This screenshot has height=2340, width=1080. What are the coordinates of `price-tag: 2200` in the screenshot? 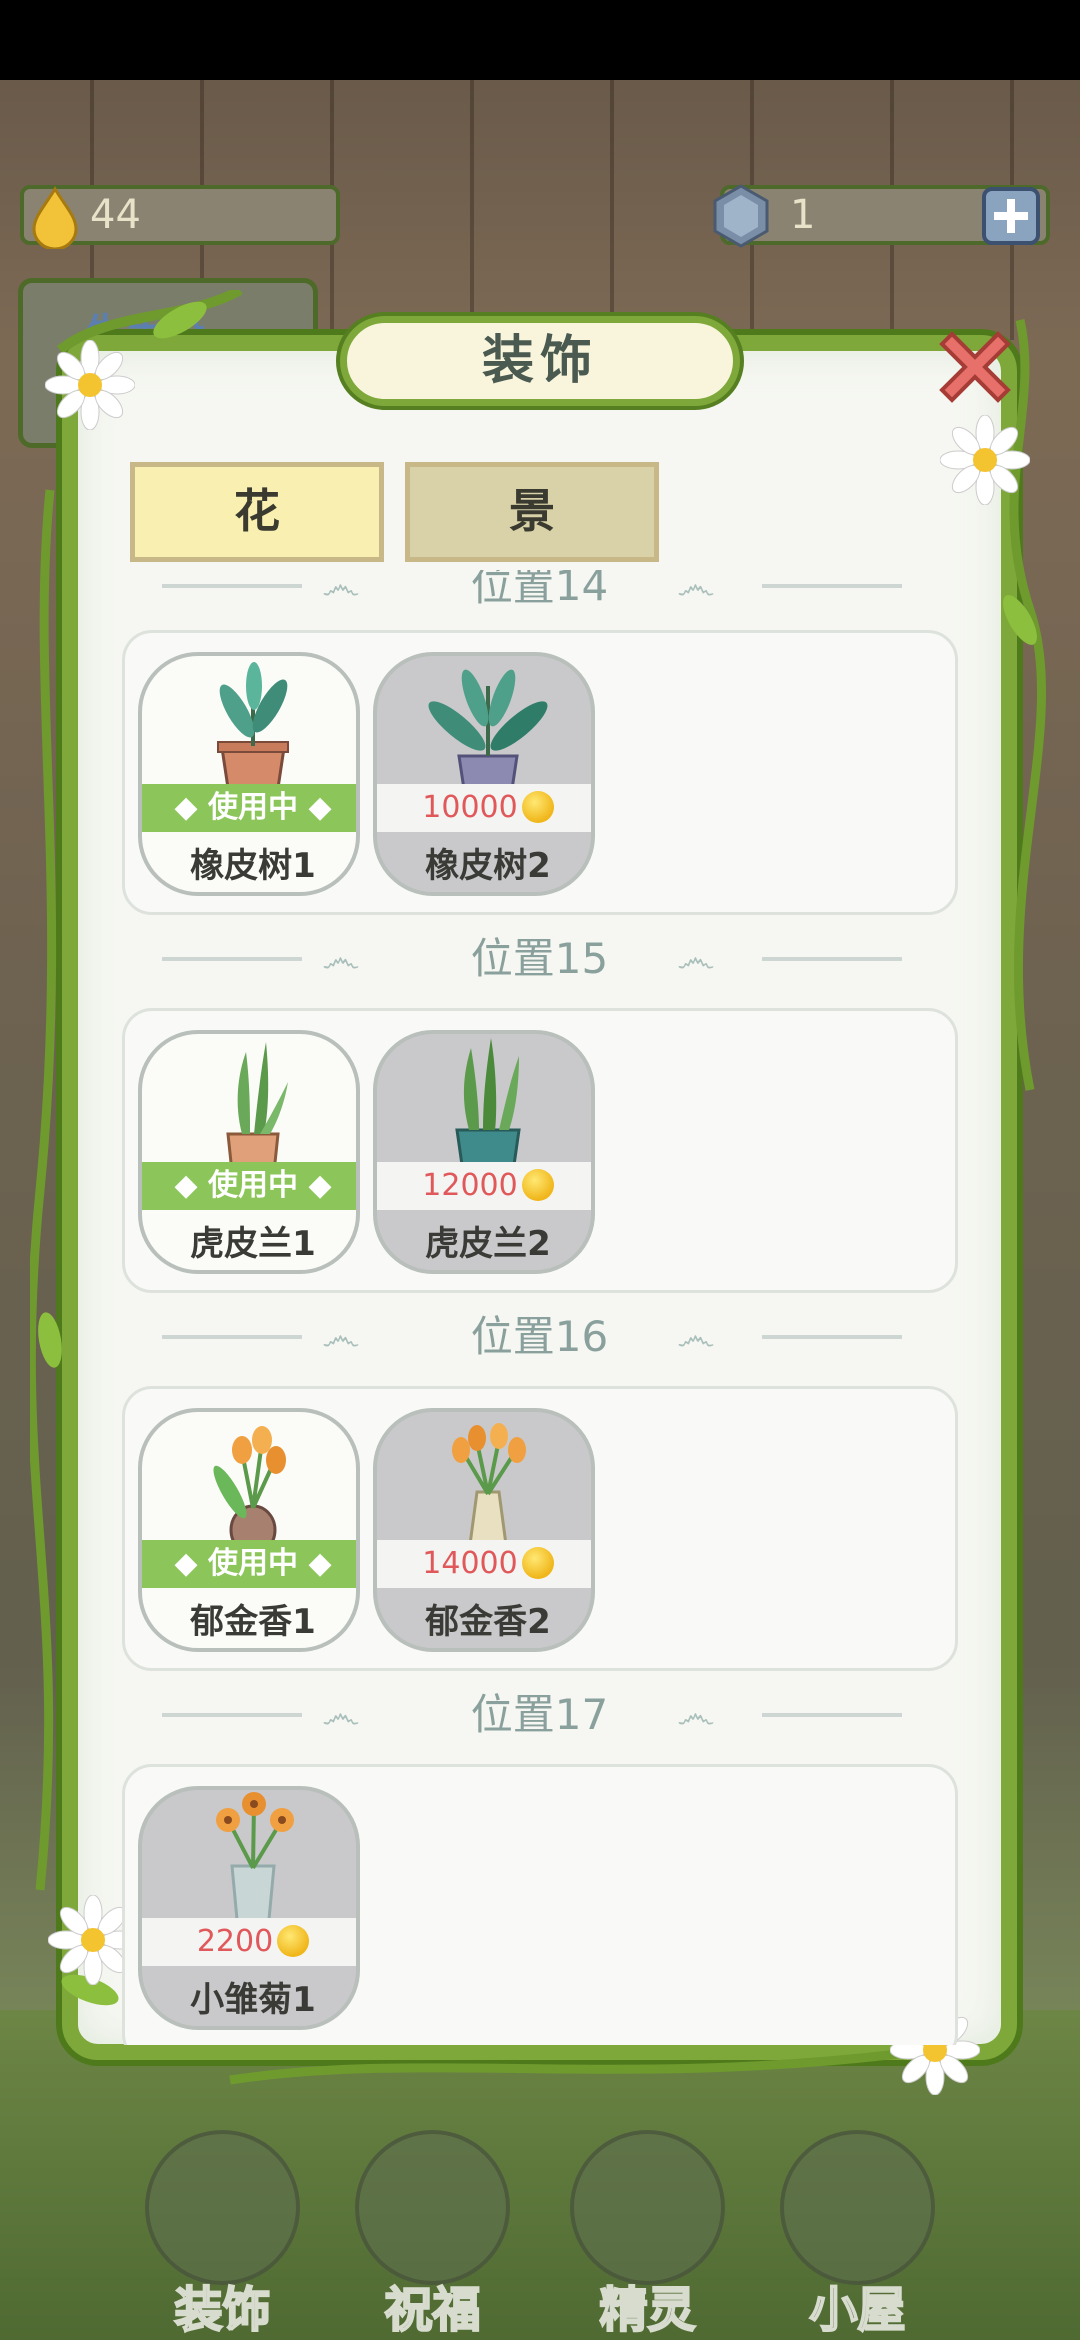 It's located at (249, 1942).